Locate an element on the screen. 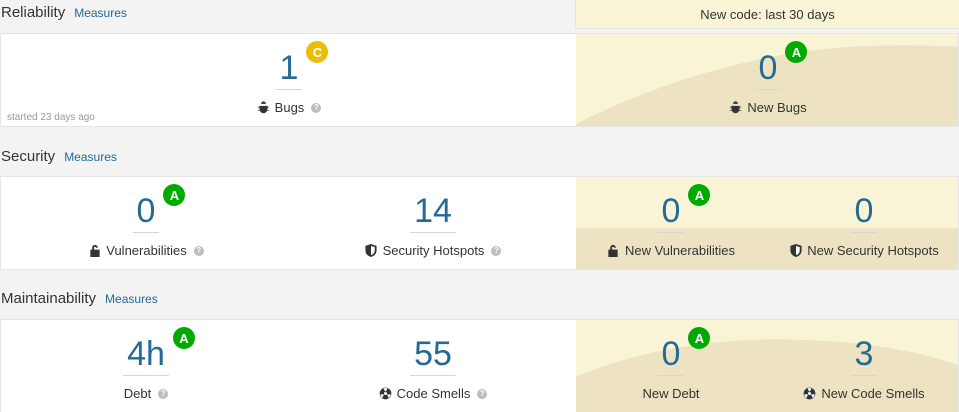  new-security-hotspots-label-row: New Security Hotspots is located at coordinates (864, 250).